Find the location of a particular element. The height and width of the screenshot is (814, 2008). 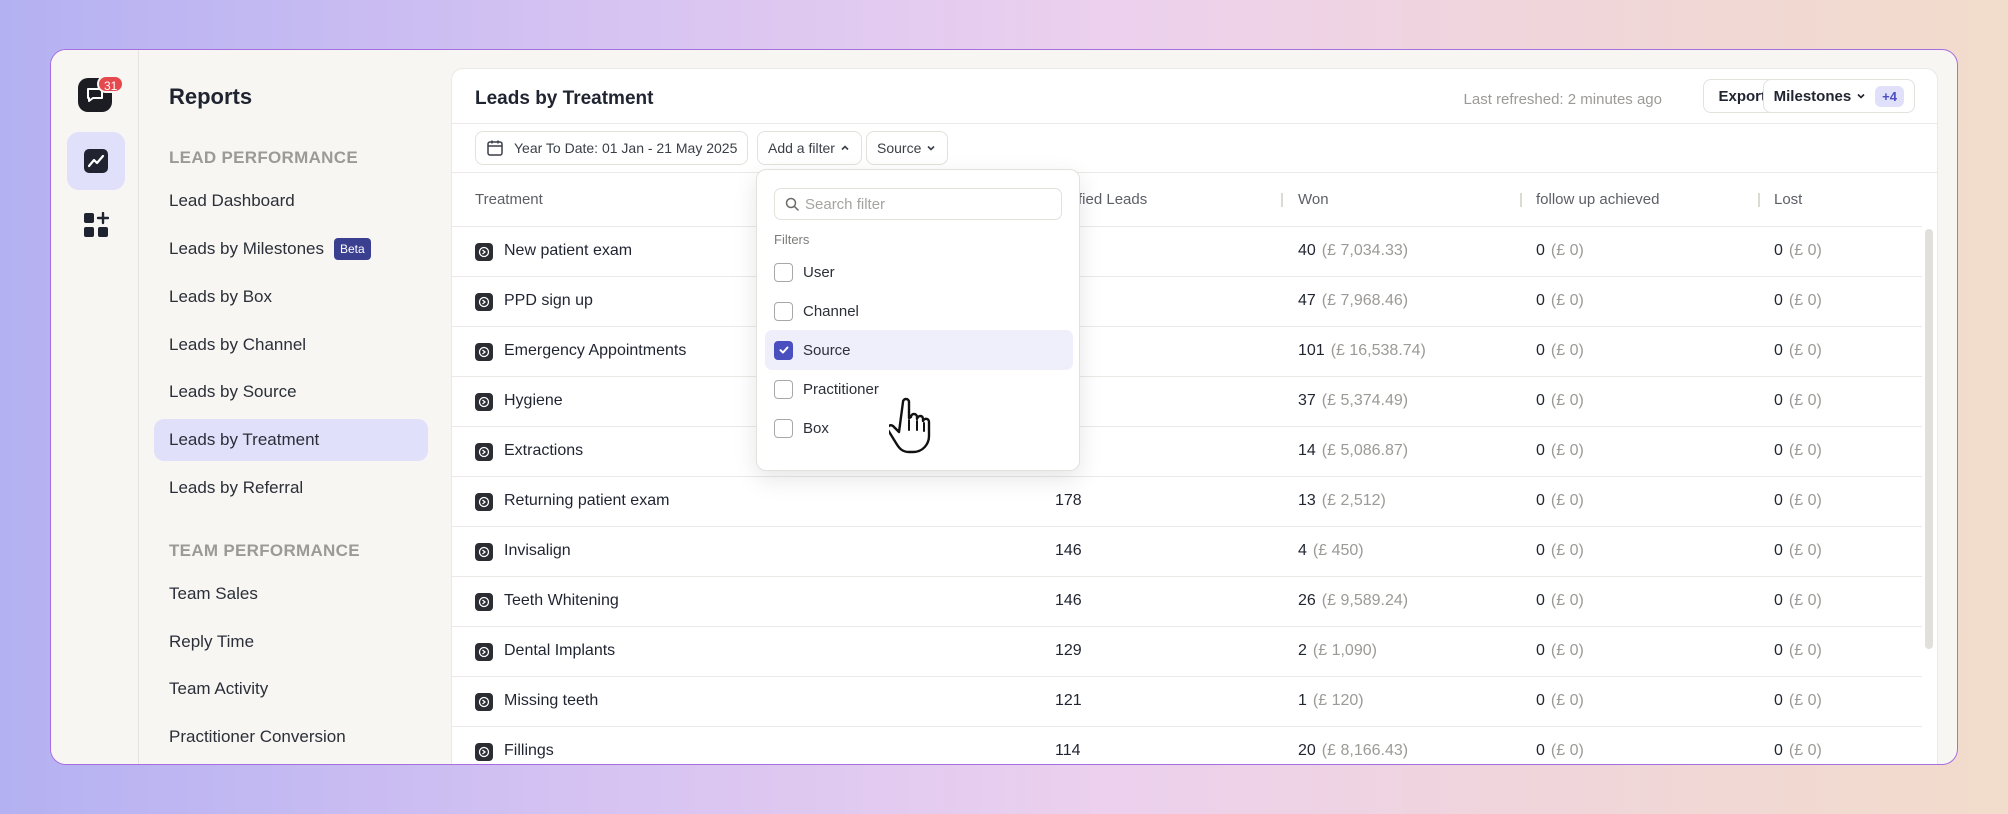

won-cell: 2 (£ 1,090) is located at coordinates (1337, 651).